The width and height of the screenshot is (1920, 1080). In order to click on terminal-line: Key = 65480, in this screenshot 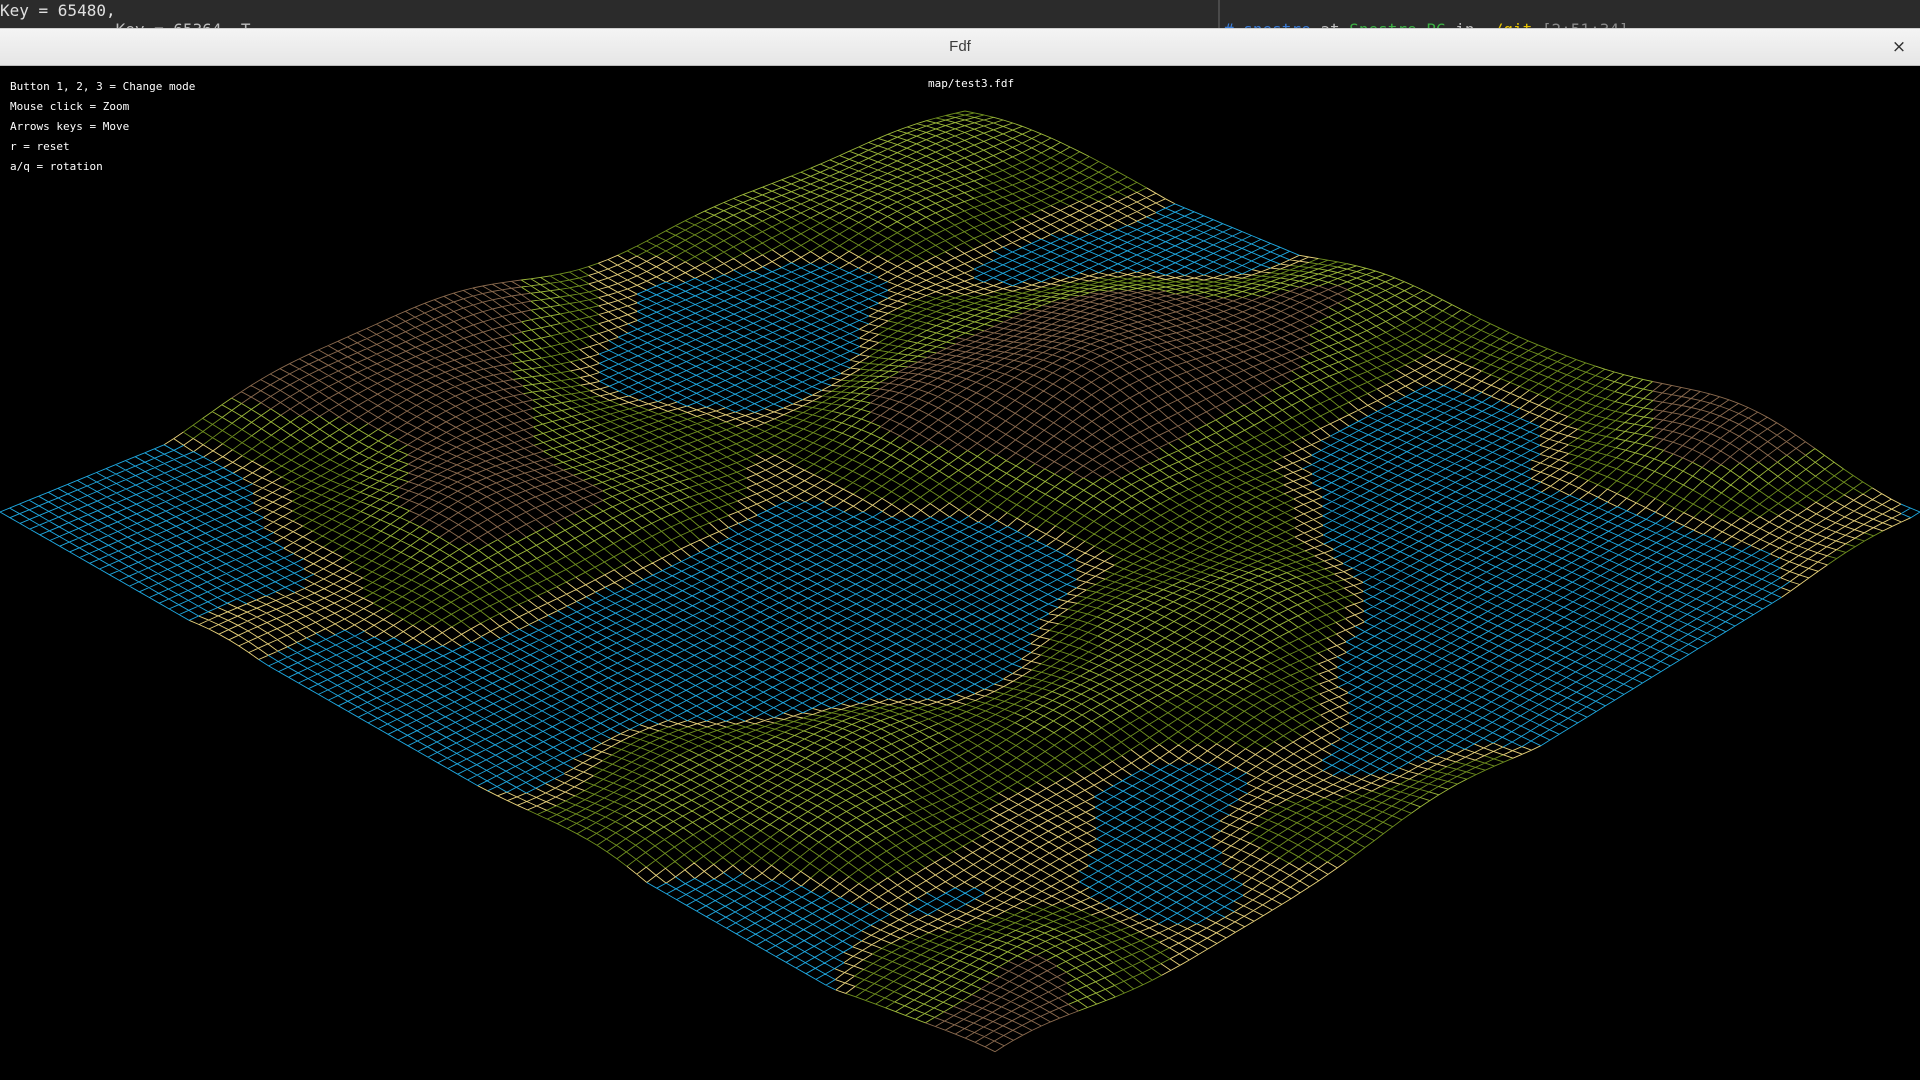, I will do `click(58, 10)`.